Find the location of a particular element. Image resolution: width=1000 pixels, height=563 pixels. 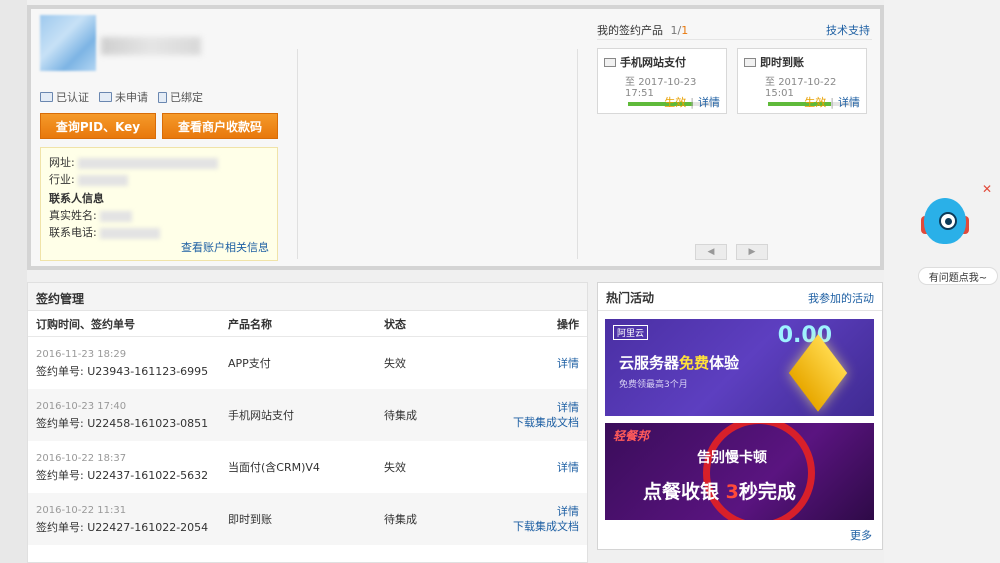

banner-line2-a: 点餐收银 is located at coordinates (684, 492).